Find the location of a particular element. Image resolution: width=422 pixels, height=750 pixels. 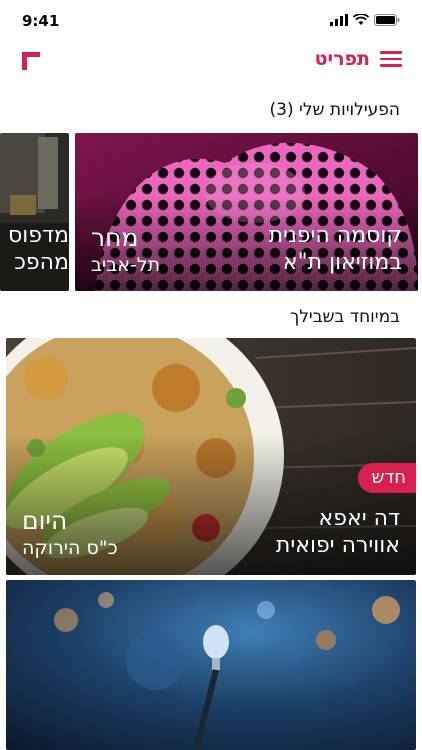

hamburger-icon is located at coordinates (391, 59).